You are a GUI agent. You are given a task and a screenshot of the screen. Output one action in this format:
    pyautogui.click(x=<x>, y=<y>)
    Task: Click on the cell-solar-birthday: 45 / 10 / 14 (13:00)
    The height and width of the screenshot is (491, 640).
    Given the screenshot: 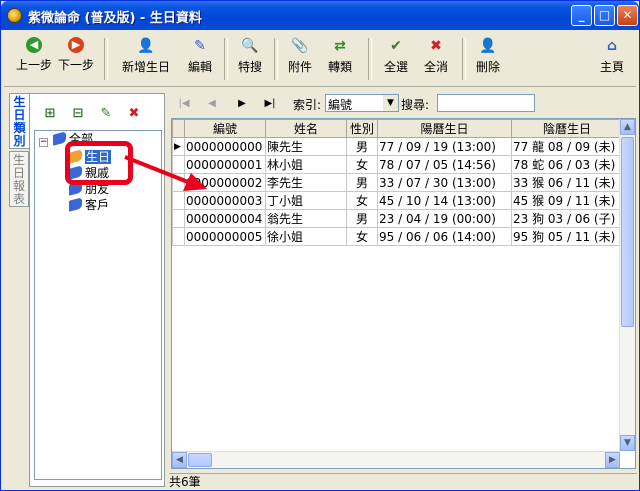 What is the action you would take?
    pyautogui.click(x=444, y=200)
    